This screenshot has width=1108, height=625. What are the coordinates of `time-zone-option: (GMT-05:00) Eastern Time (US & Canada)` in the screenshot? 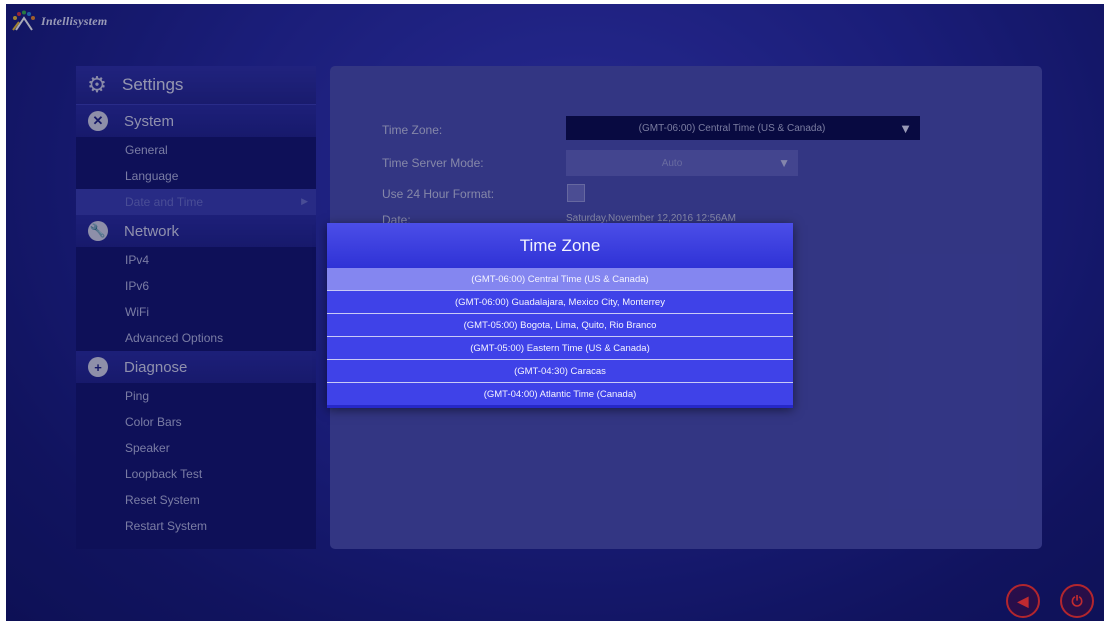 It's located at (560, 348).